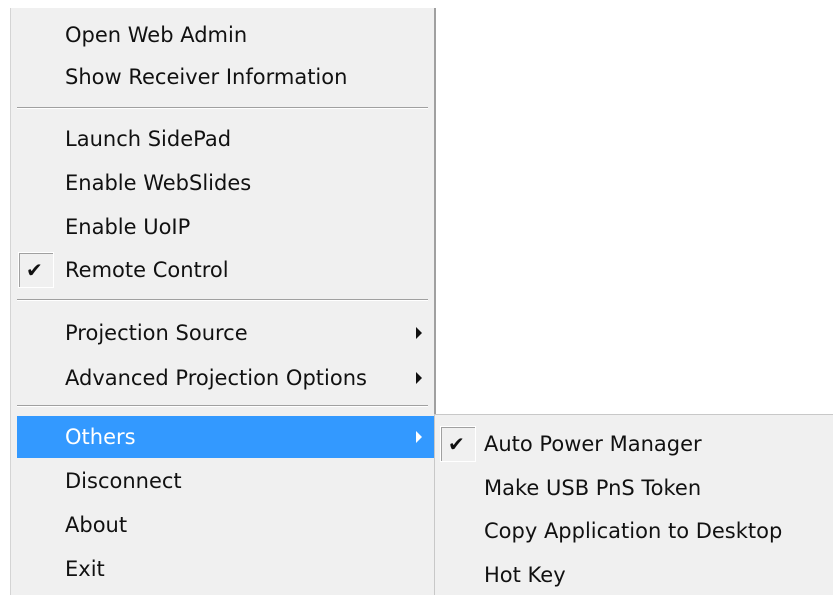 The image size is (833, 596). Describe the element at coordinates (158, 183) in the screenshot. I see `menu-item-label: Enable WebSlides` at that location.